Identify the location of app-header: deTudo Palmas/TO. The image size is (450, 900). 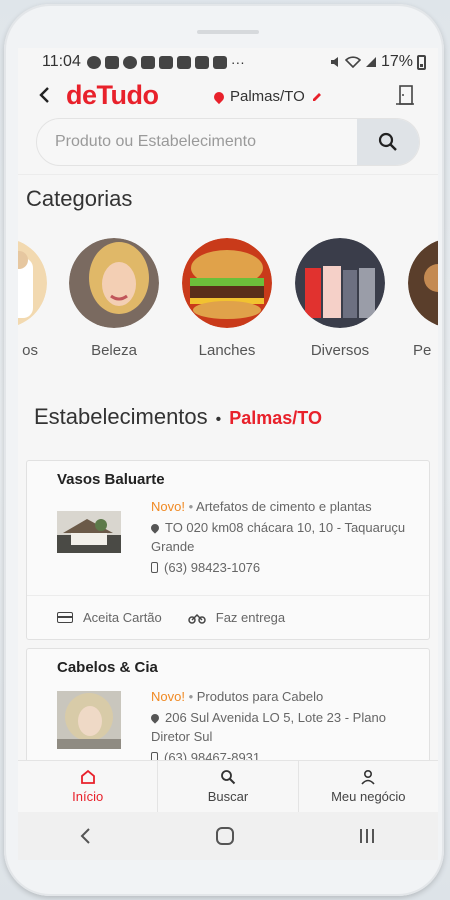
(228, 98).